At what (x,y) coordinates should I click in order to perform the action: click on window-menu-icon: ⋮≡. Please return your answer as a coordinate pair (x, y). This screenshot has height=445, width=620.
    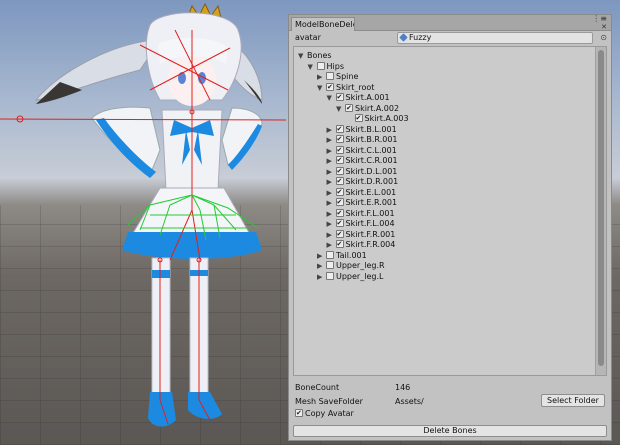
    Looking at the image, I should click on (599, 19).